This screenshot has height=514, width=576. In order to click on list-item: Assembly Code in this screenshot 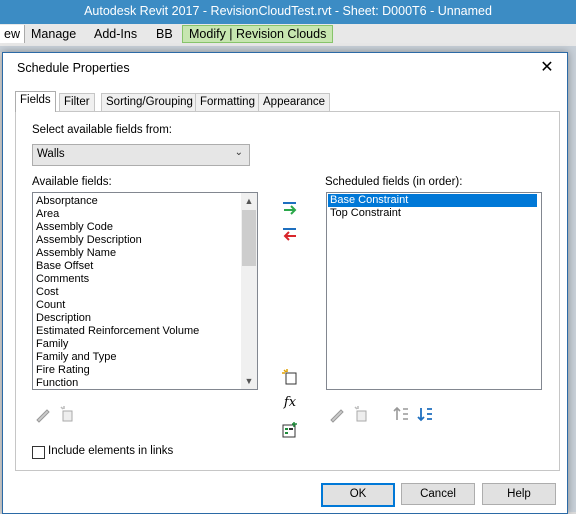, I will do `click(74, 227)`.